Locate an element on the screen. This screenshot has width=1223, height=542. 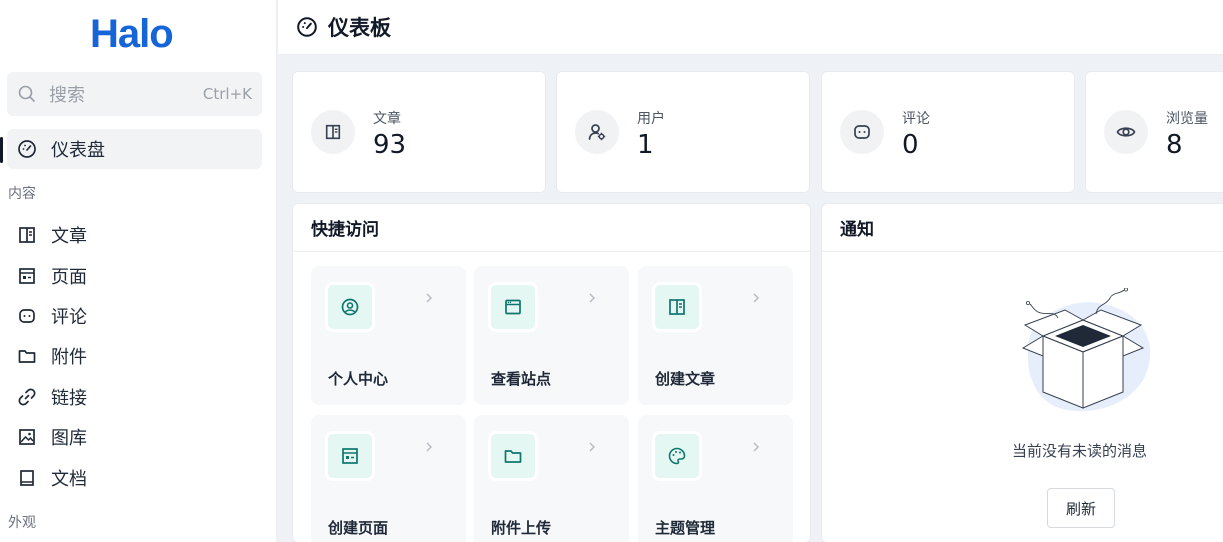
stat-label: 评论 is located at coordinates (916, 119).